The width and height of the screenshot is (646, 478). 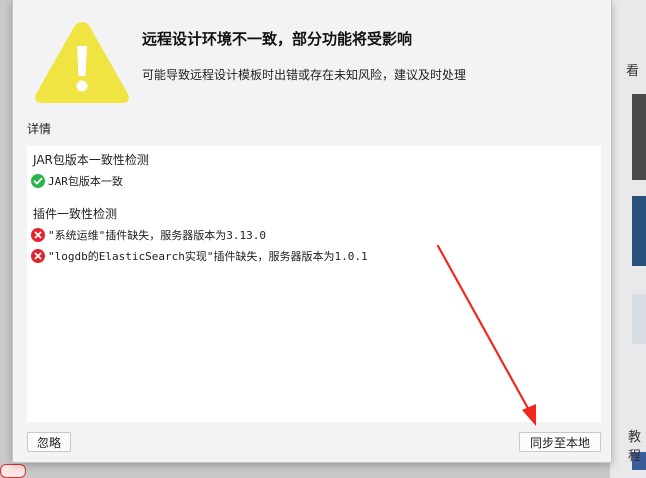 What do you see at coordinates (13, 471) in the screenshot?
I see `background-badge` at bounding box center [13, 471].